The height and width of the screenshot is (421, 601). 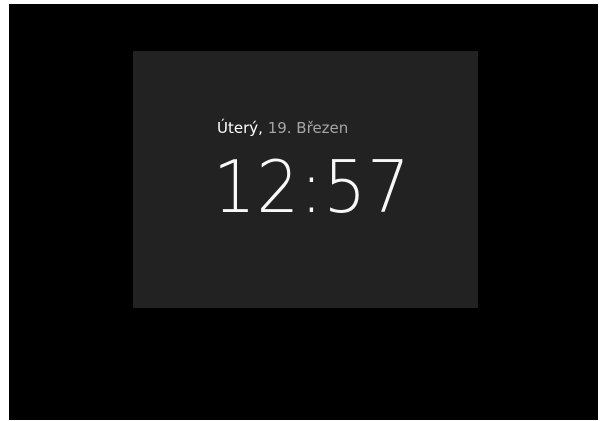 I want to click on date-label: Úterý, 19. Březen, so click(x=282, y=128).